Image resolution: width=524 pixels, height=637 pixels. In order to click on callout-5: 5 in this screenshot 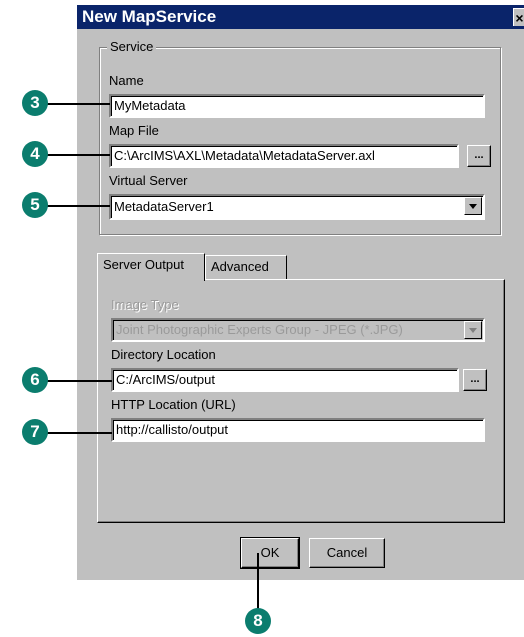, I will do `click(35, 205)`.